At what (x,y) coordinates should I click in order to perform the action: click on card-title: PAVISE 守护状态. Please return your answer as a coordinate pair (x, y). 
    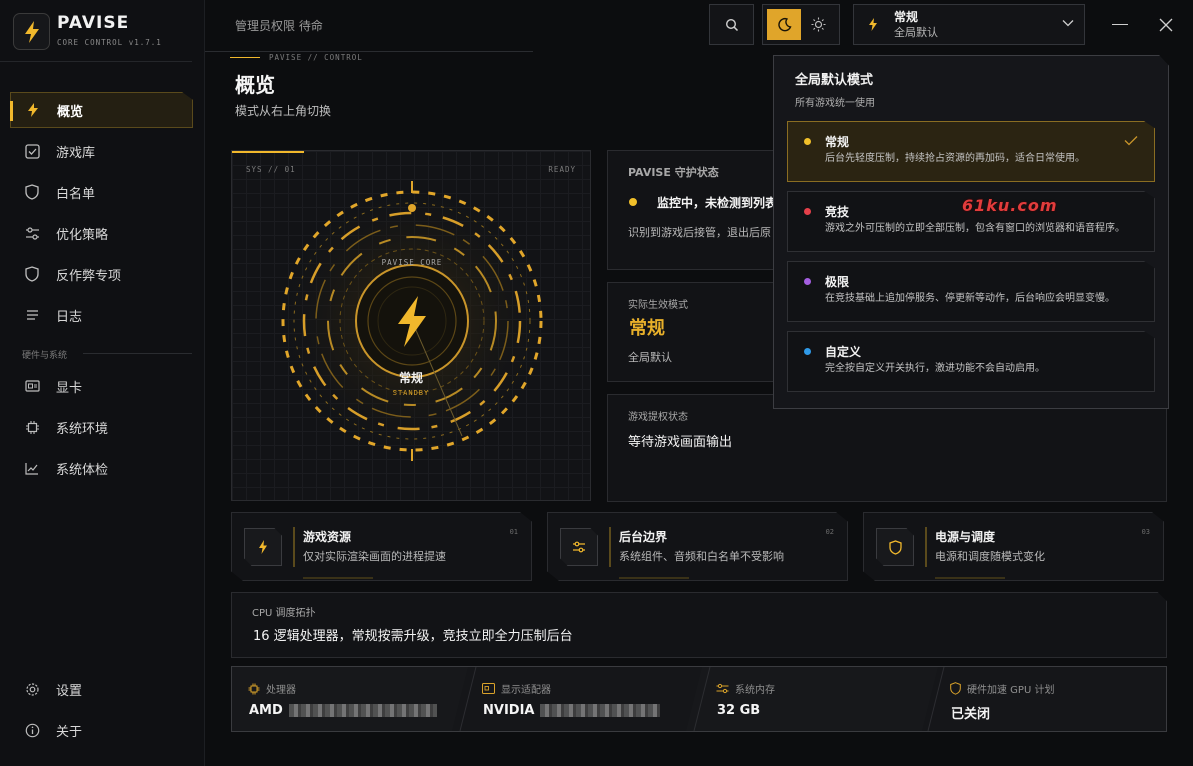
    Looking at the image, I should click on (673, 172).